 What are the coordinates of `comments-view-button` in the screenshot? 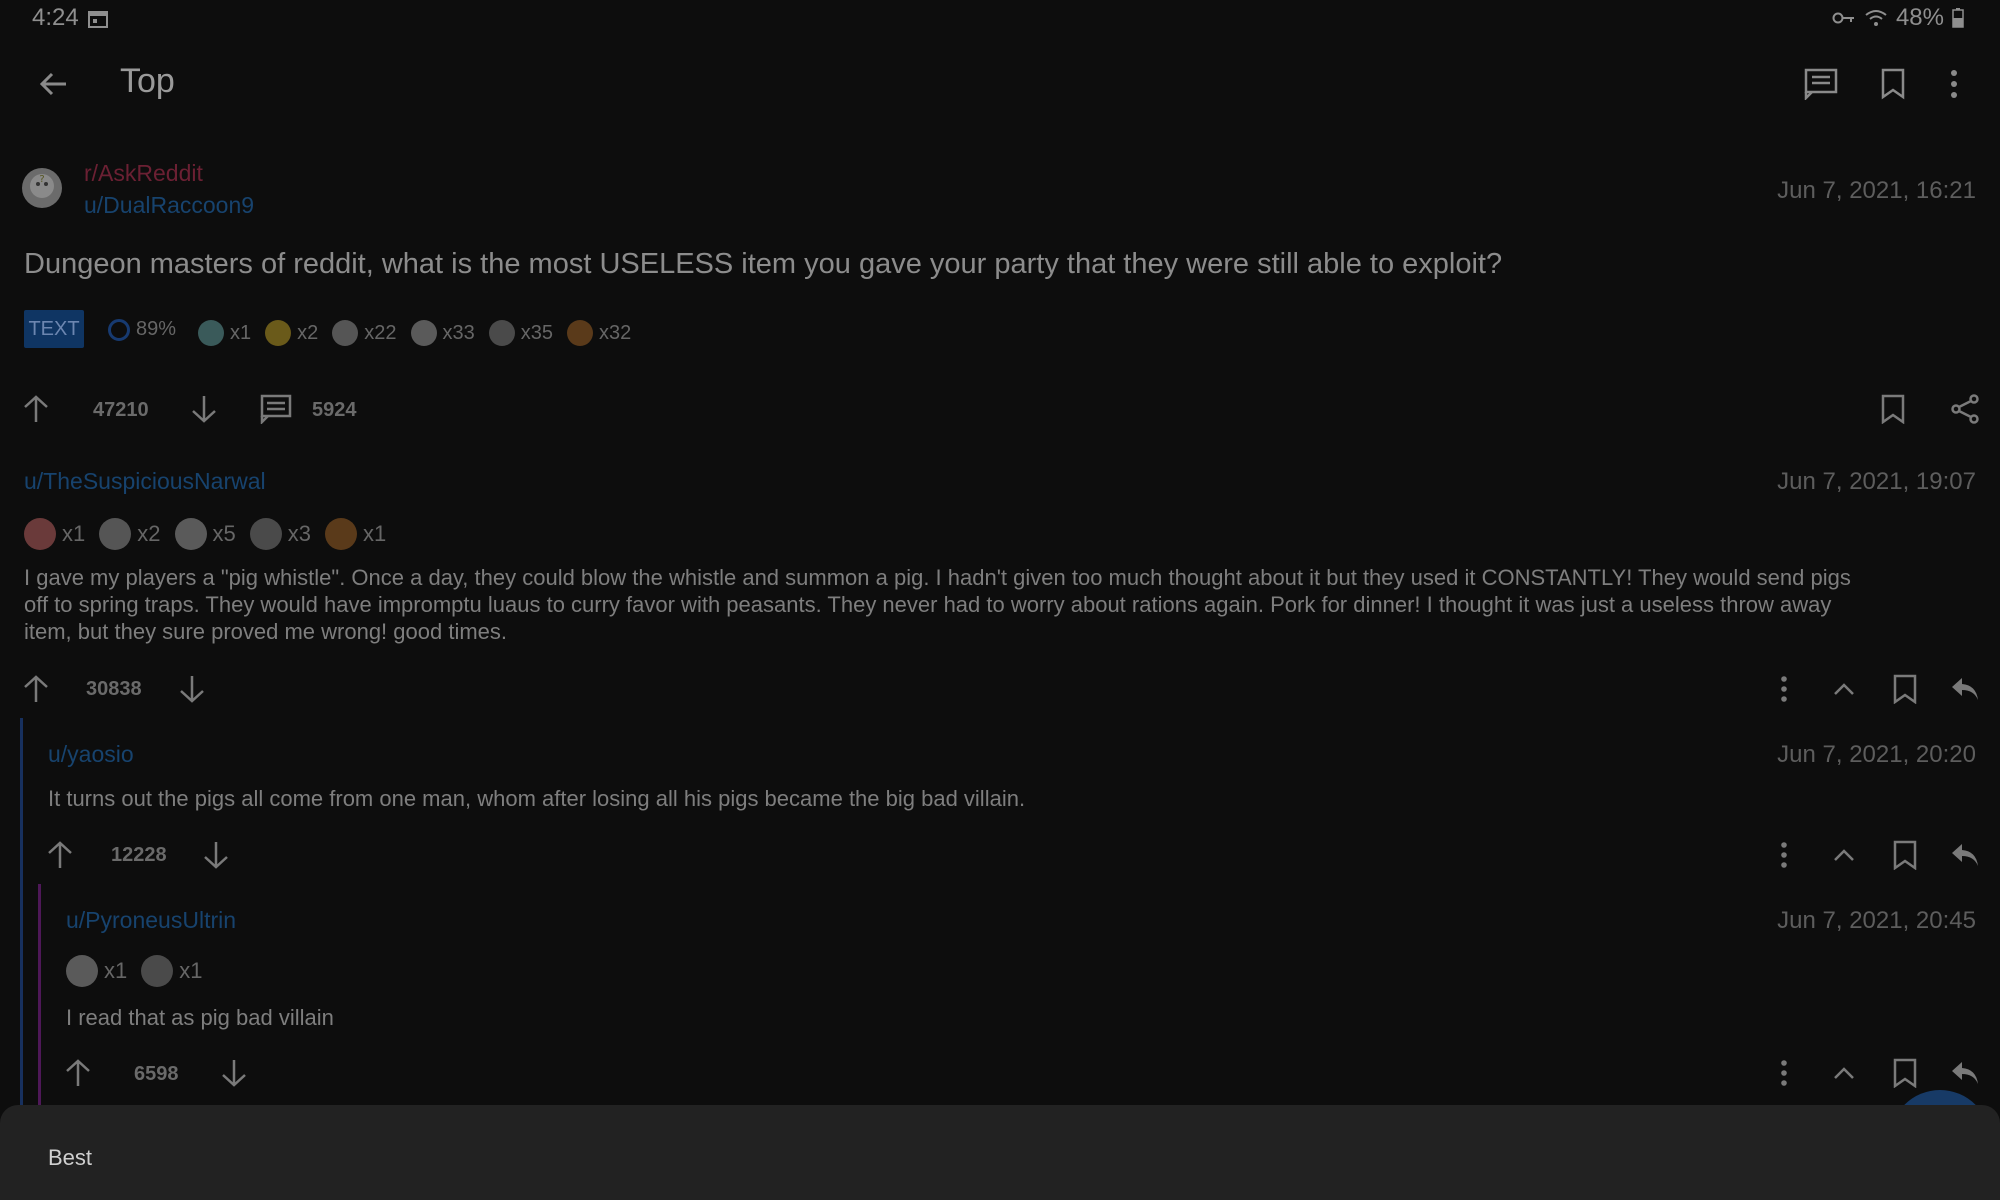 It's located at (1821, 84).